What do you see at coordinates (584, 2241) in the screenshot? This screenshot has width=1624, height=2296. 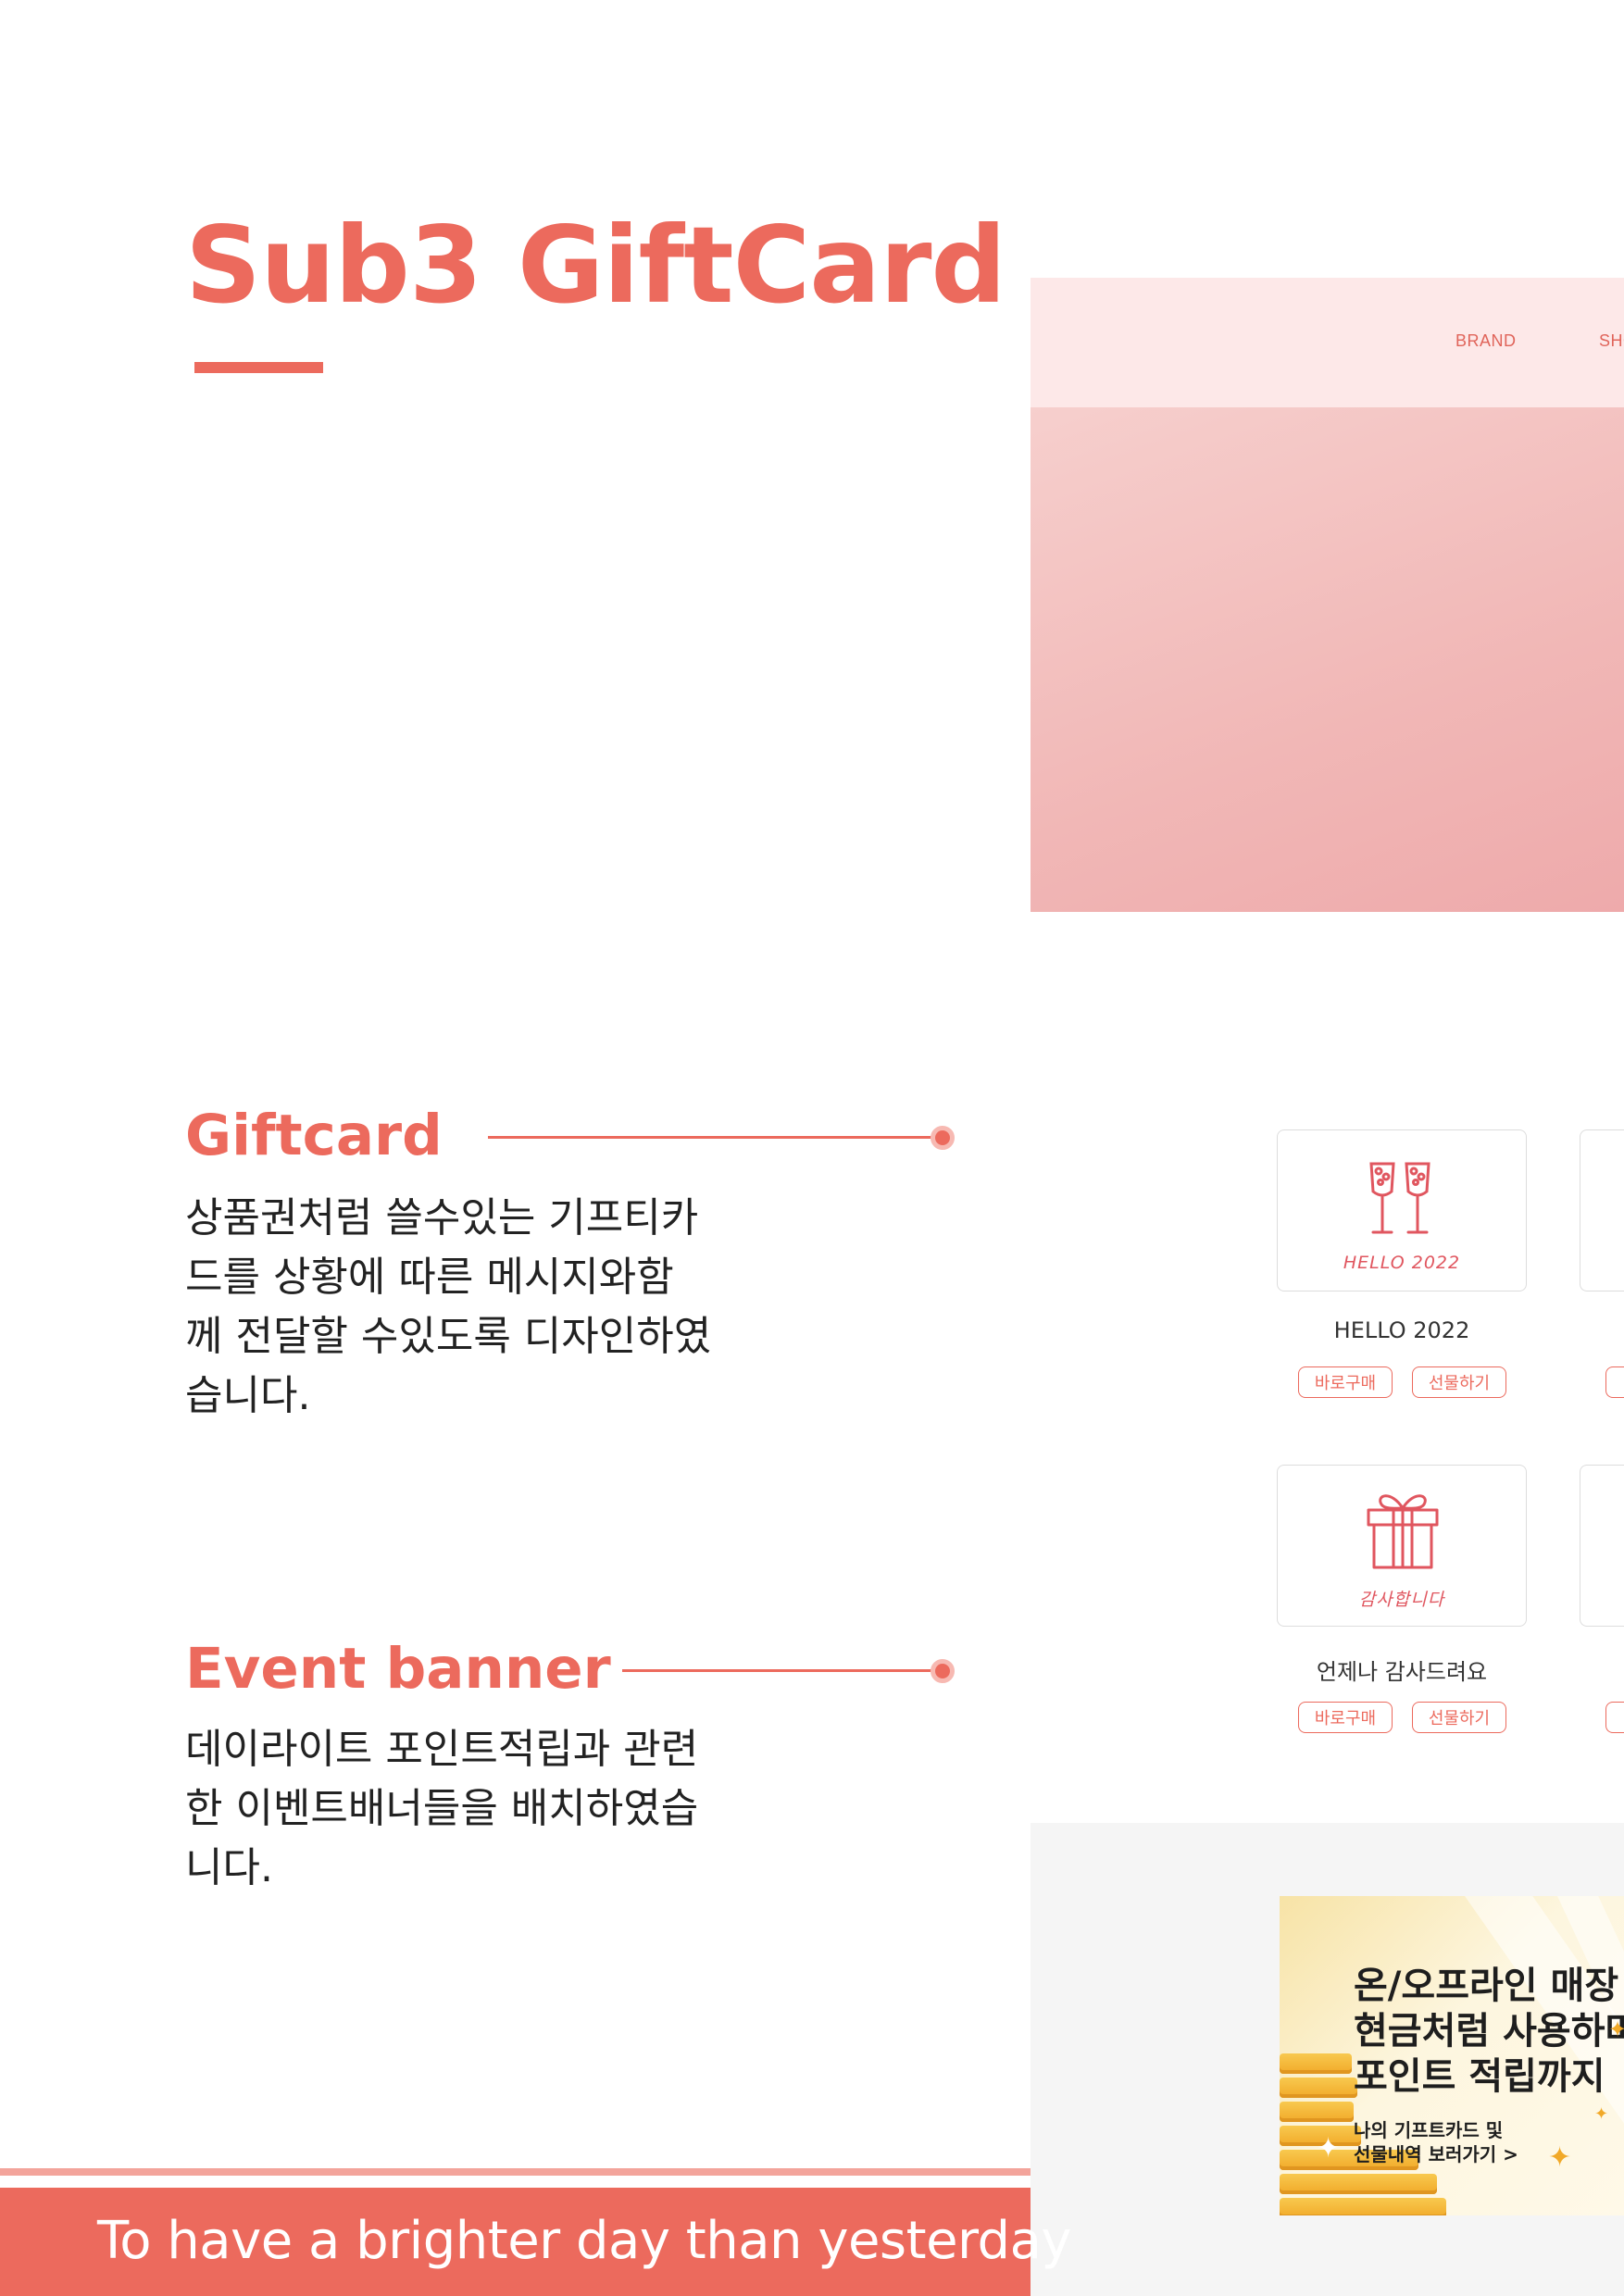 I see `footer-tagline: To have a brighter day than yesterday` at bounding box center [584, 2241].